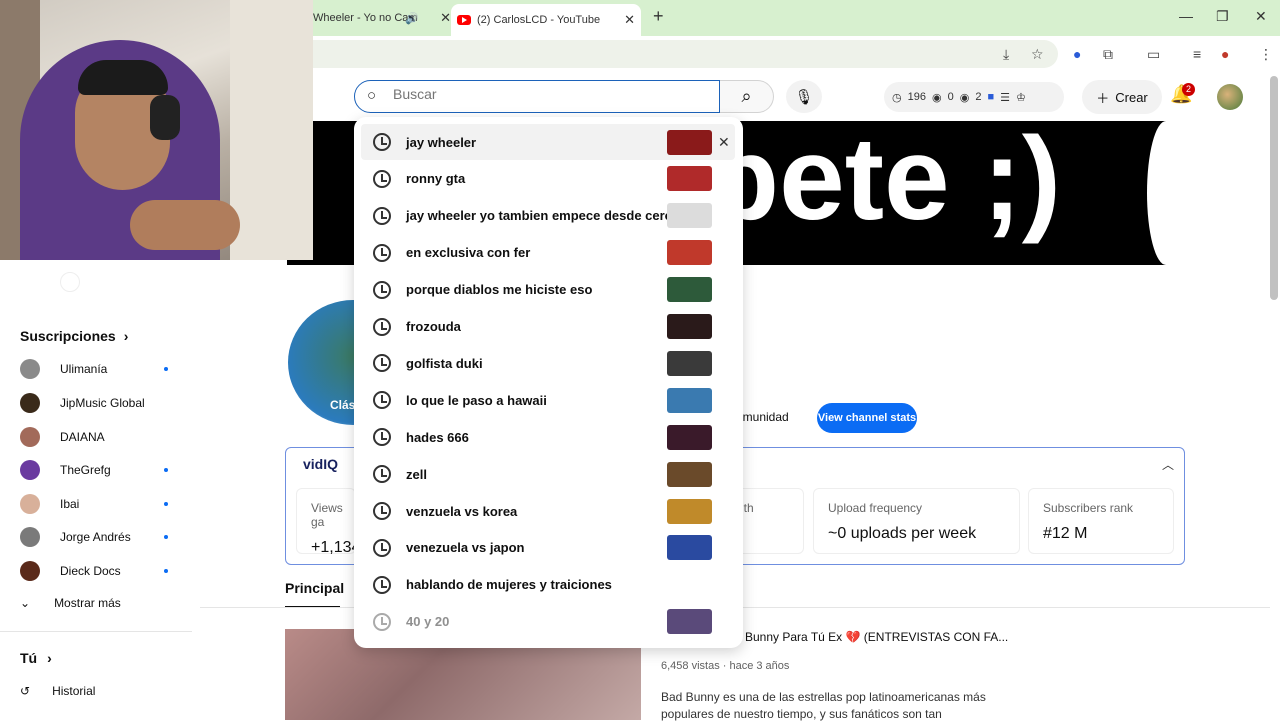  Describe the element at coordinates (1188, 89) in the screenshot. I see `notifications-badge: 2` at that location.